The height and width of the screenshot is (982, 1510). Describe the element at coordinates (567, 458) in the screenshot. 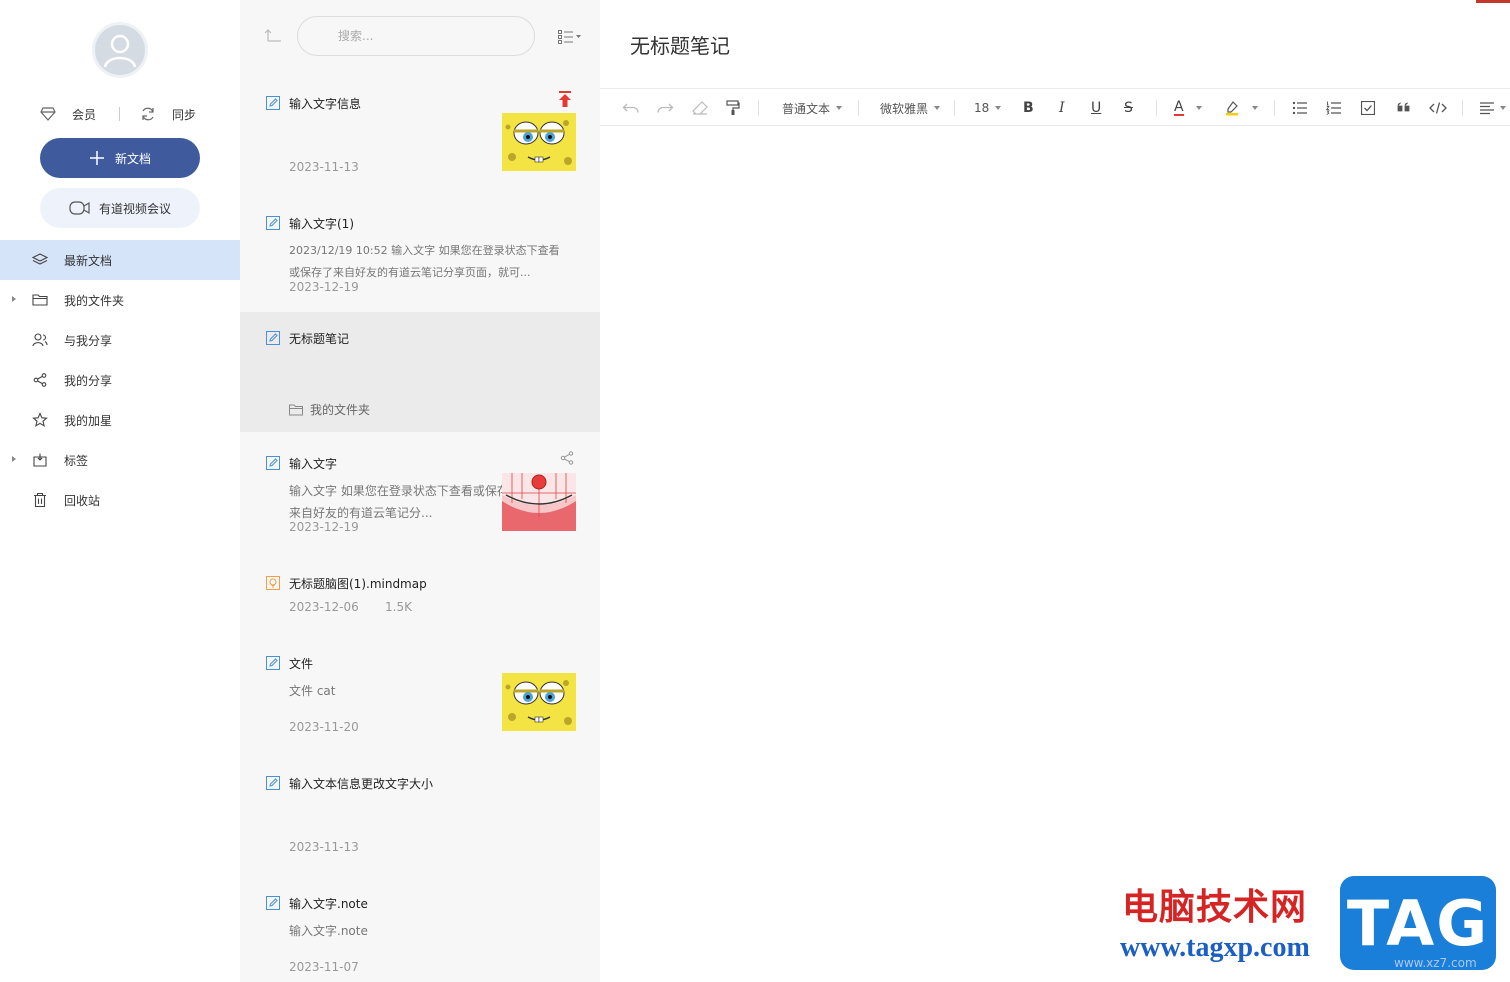

I see `shared-icon` at that location.